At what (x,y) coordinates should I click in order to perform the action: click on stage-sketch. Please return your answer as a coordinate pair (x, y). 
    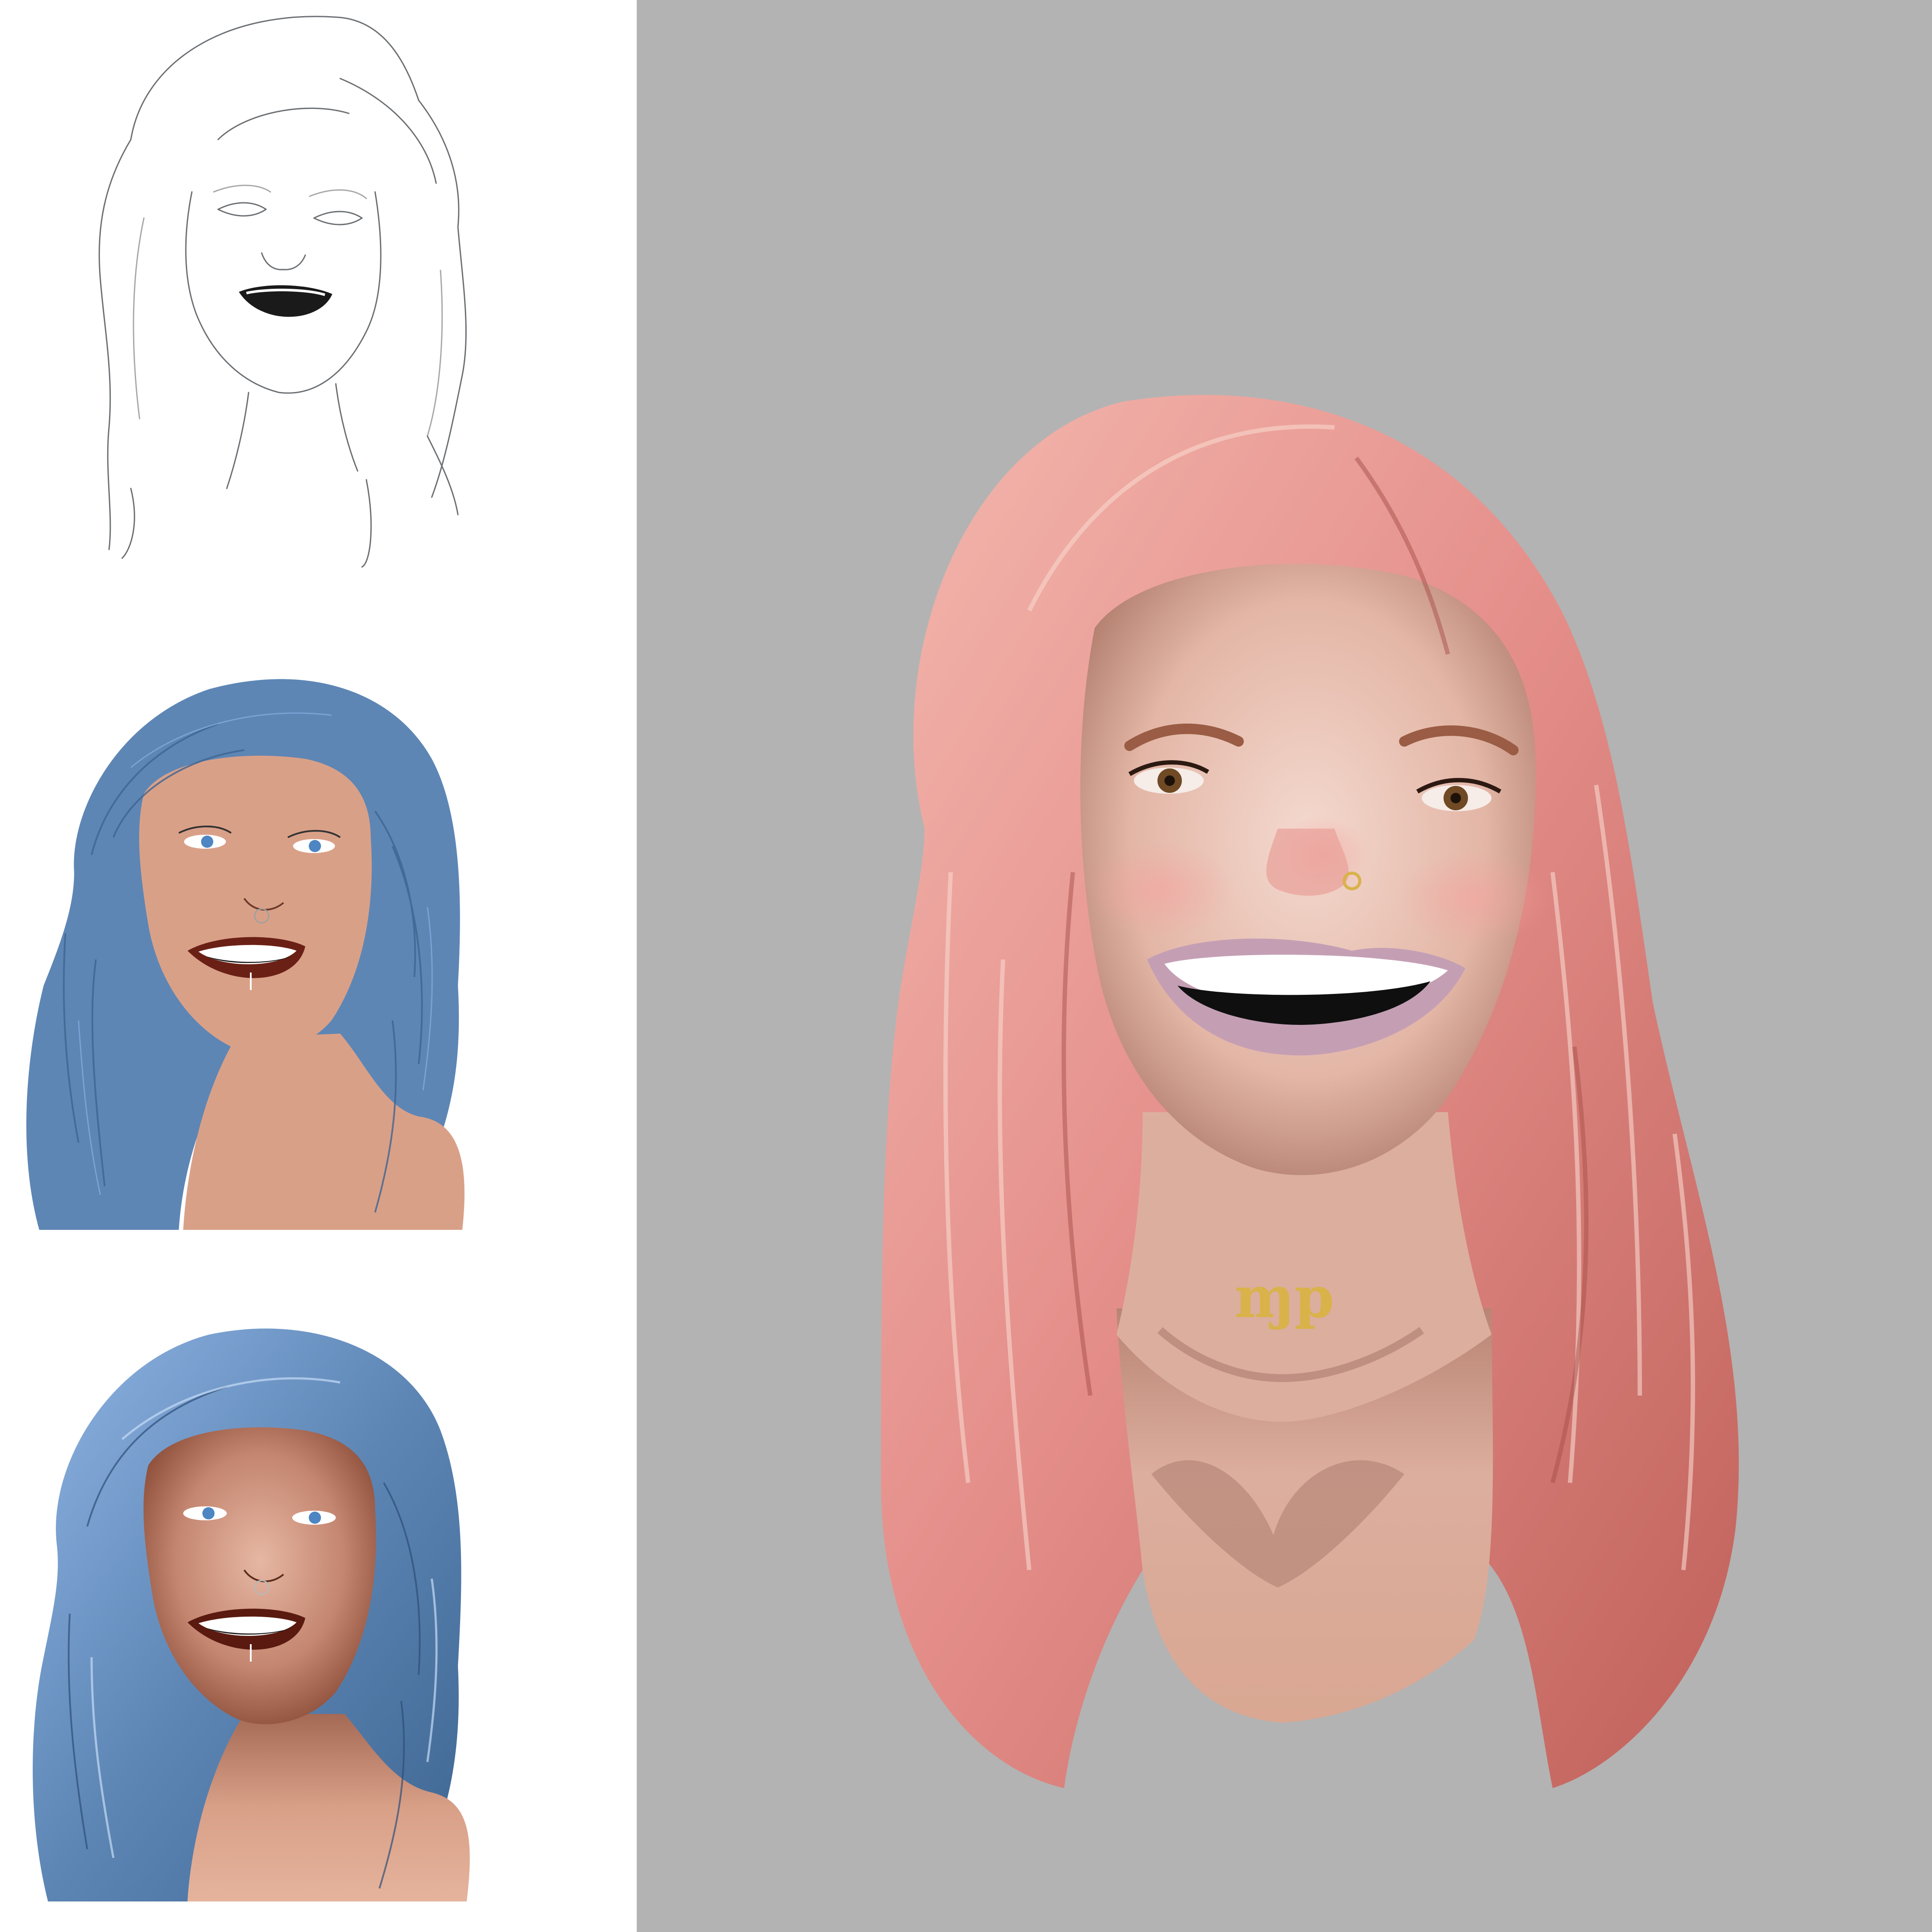
    Looking at the image, I should click on (318, 314).